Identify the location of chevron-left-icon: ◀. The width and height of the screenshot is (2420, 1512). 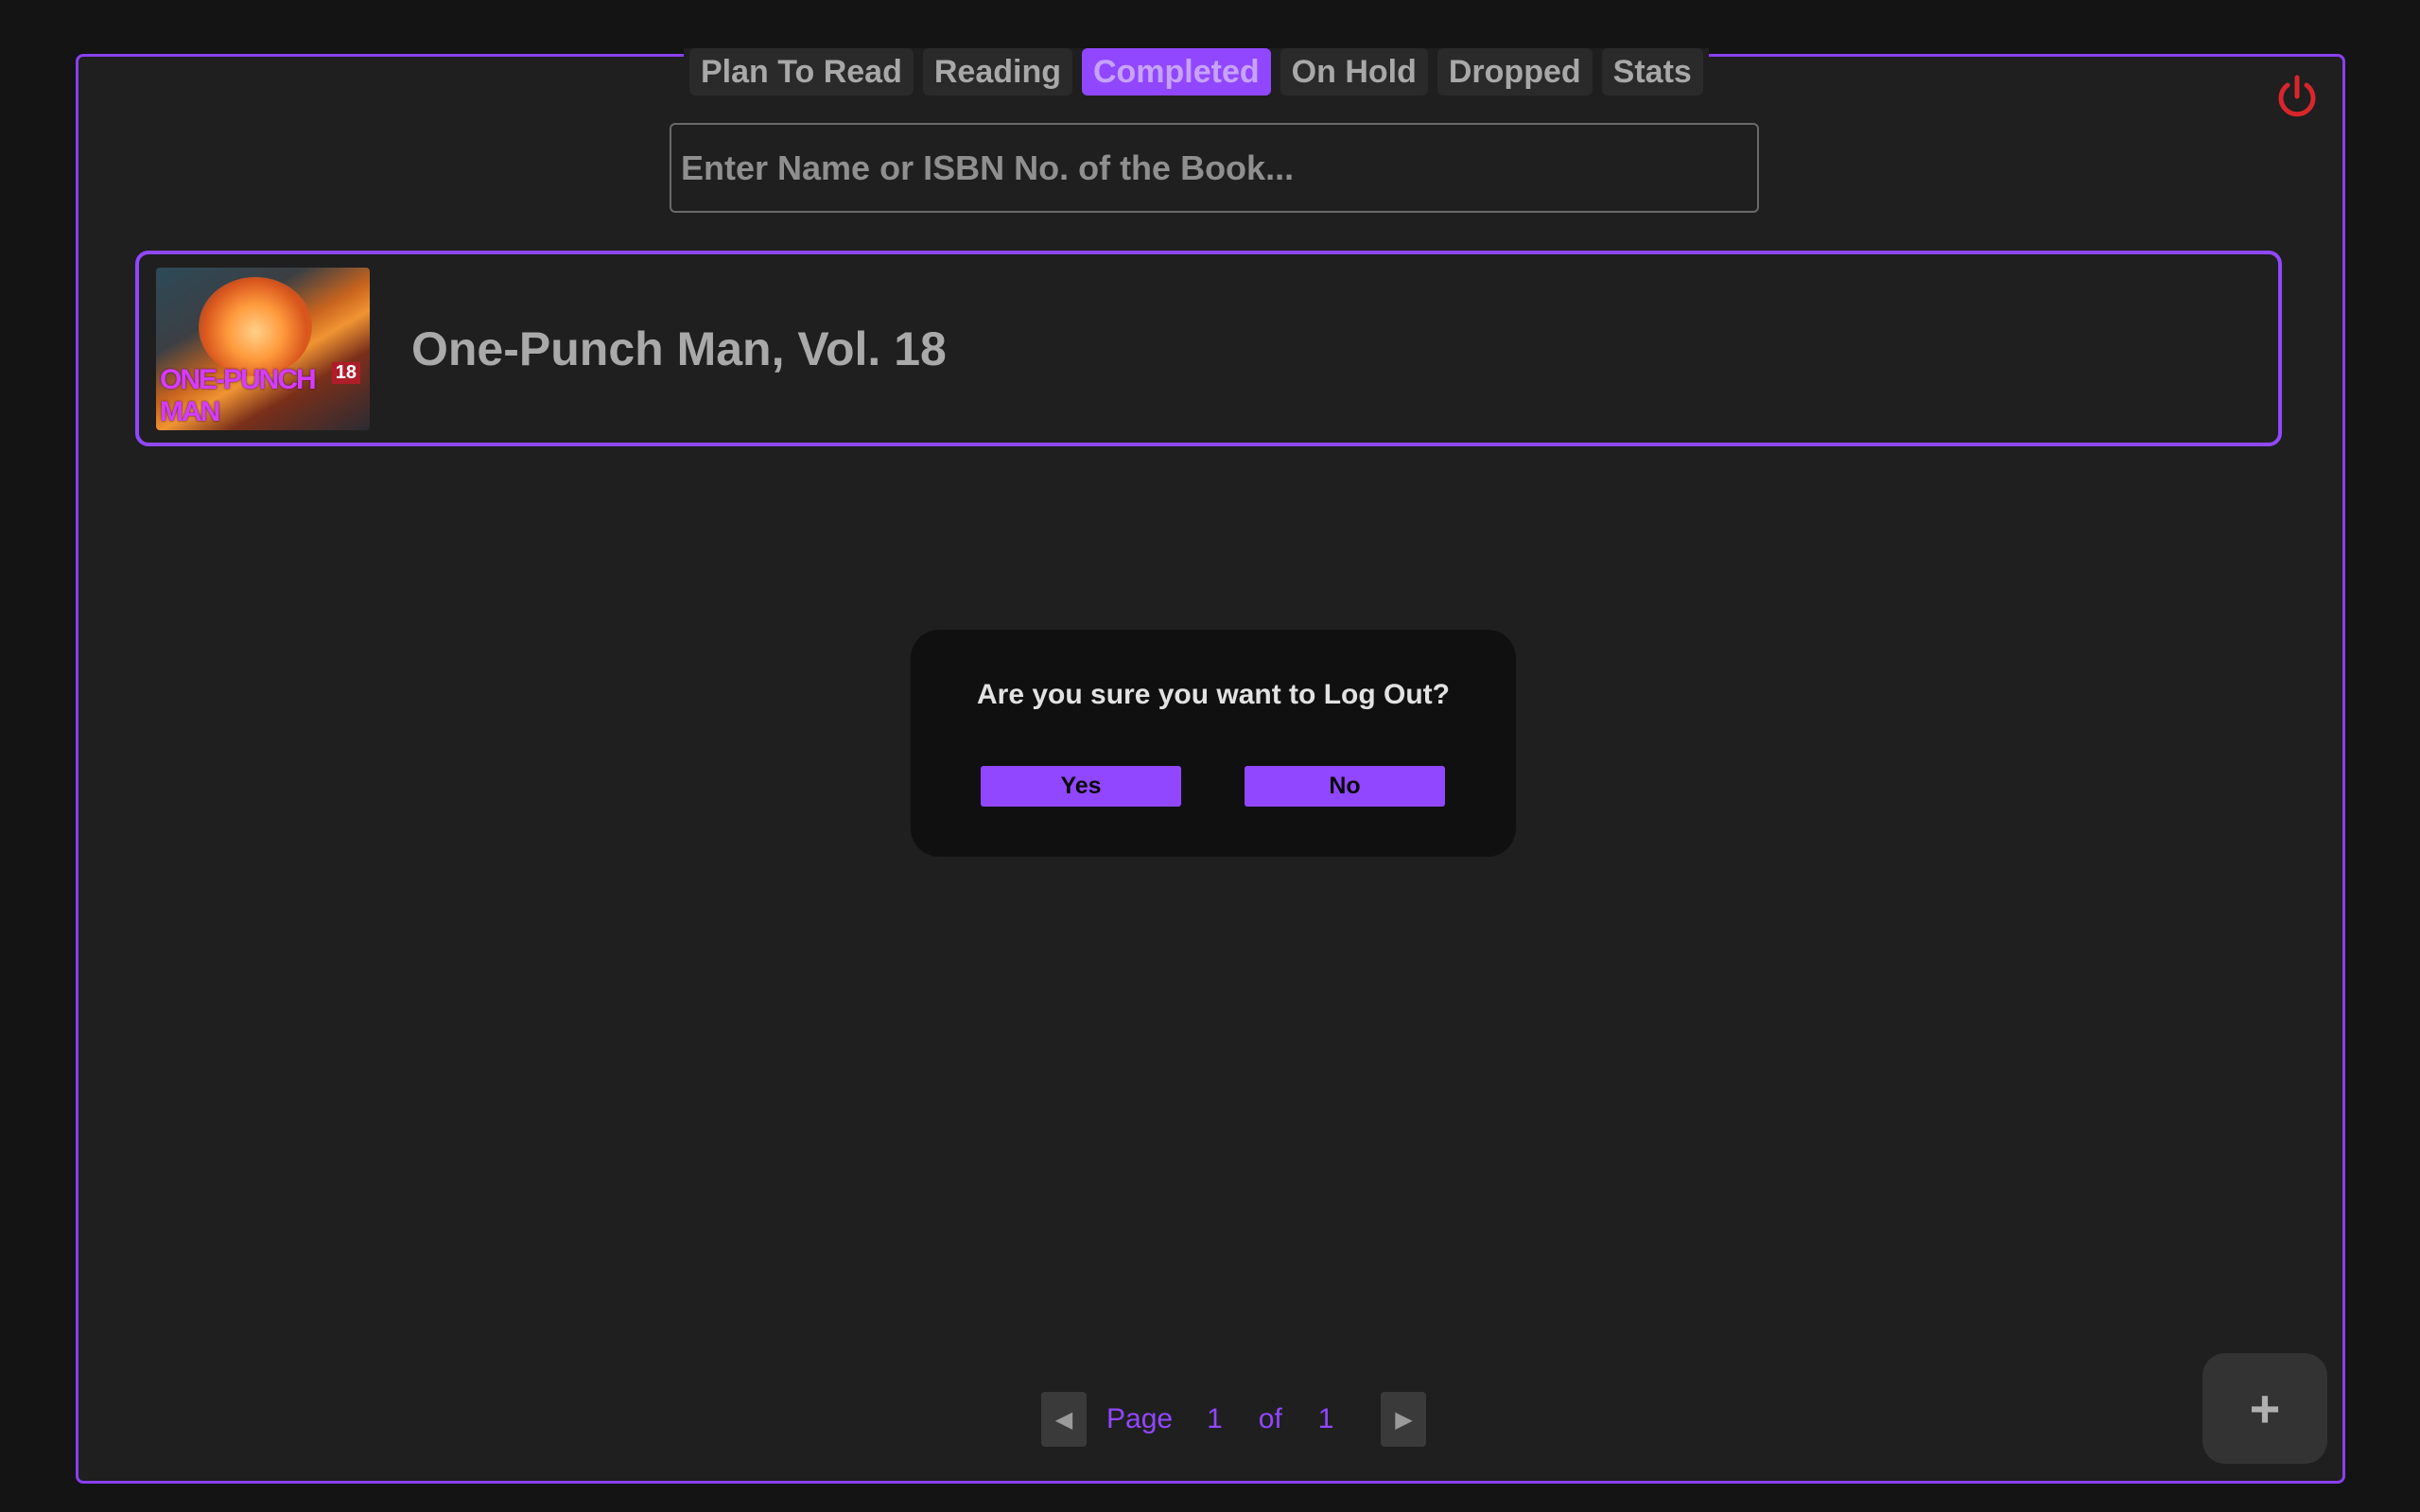
(1063, 1419).